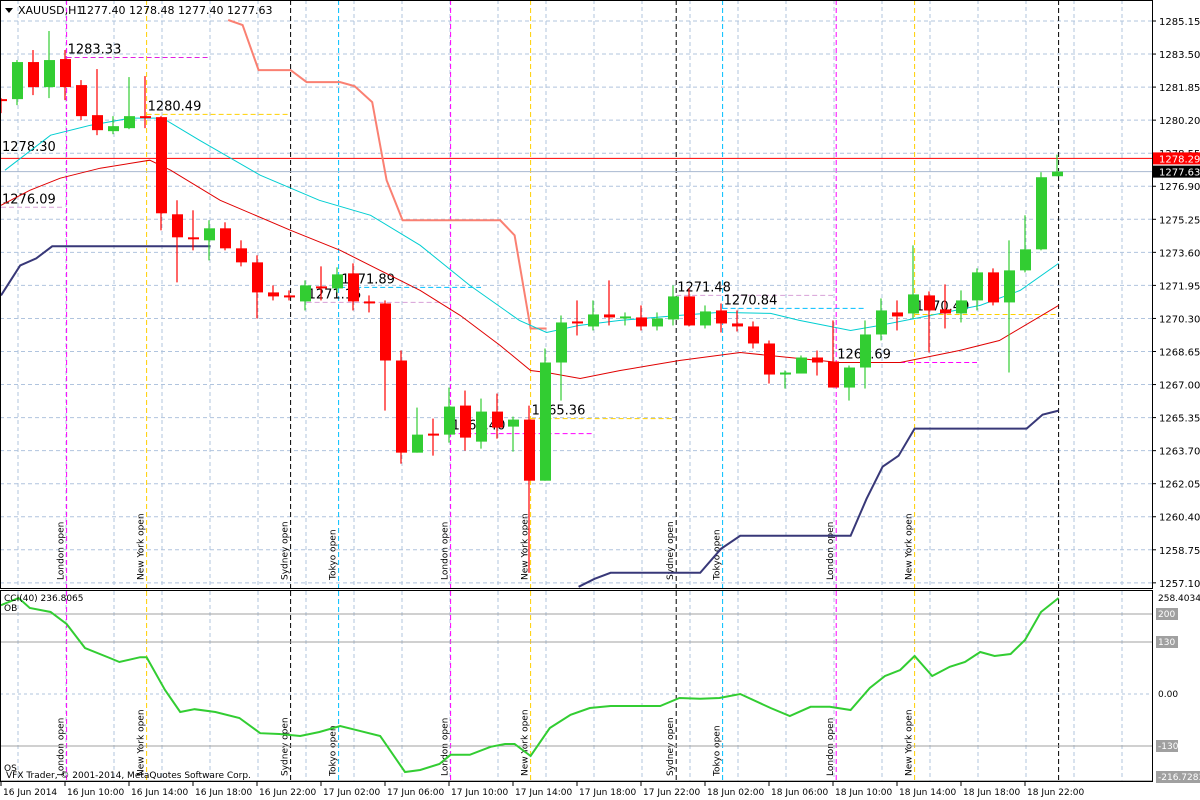  What do you see at coordinates (1179, 253) in the screenshot?
I see `price-tick-label: 1273.60` at bounding box center [1179, 253].